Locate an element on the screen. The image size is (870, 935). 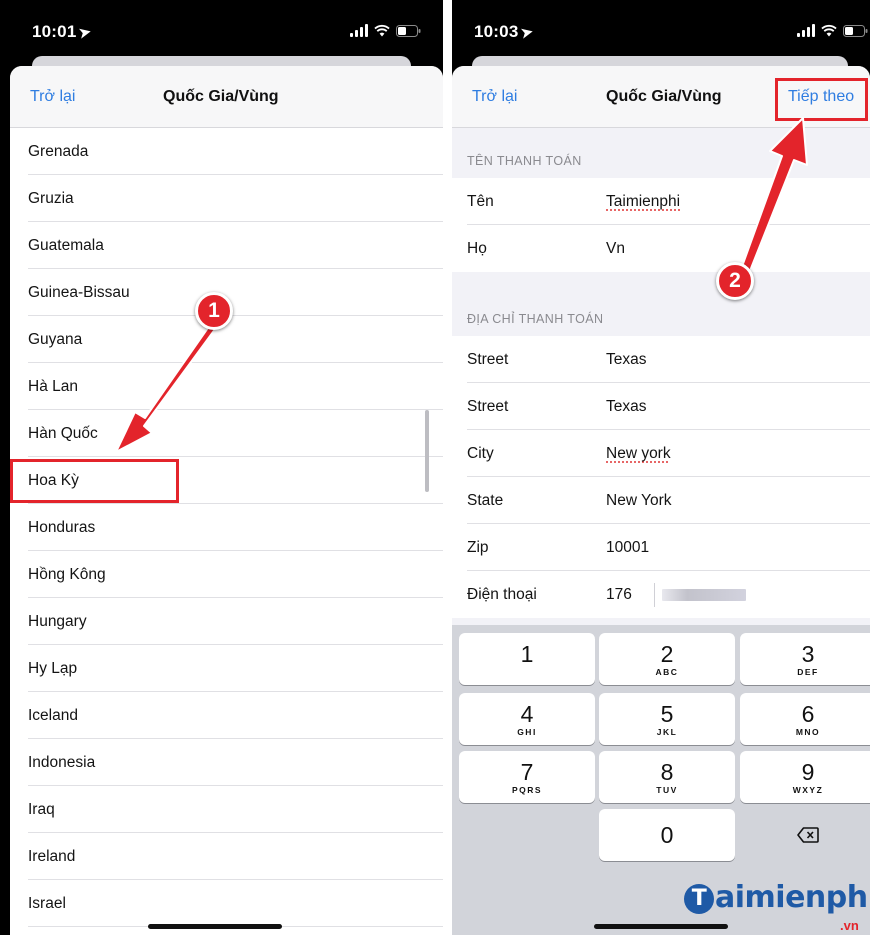
watermark-brand: aimienphi is located at coordinates (792, 897).